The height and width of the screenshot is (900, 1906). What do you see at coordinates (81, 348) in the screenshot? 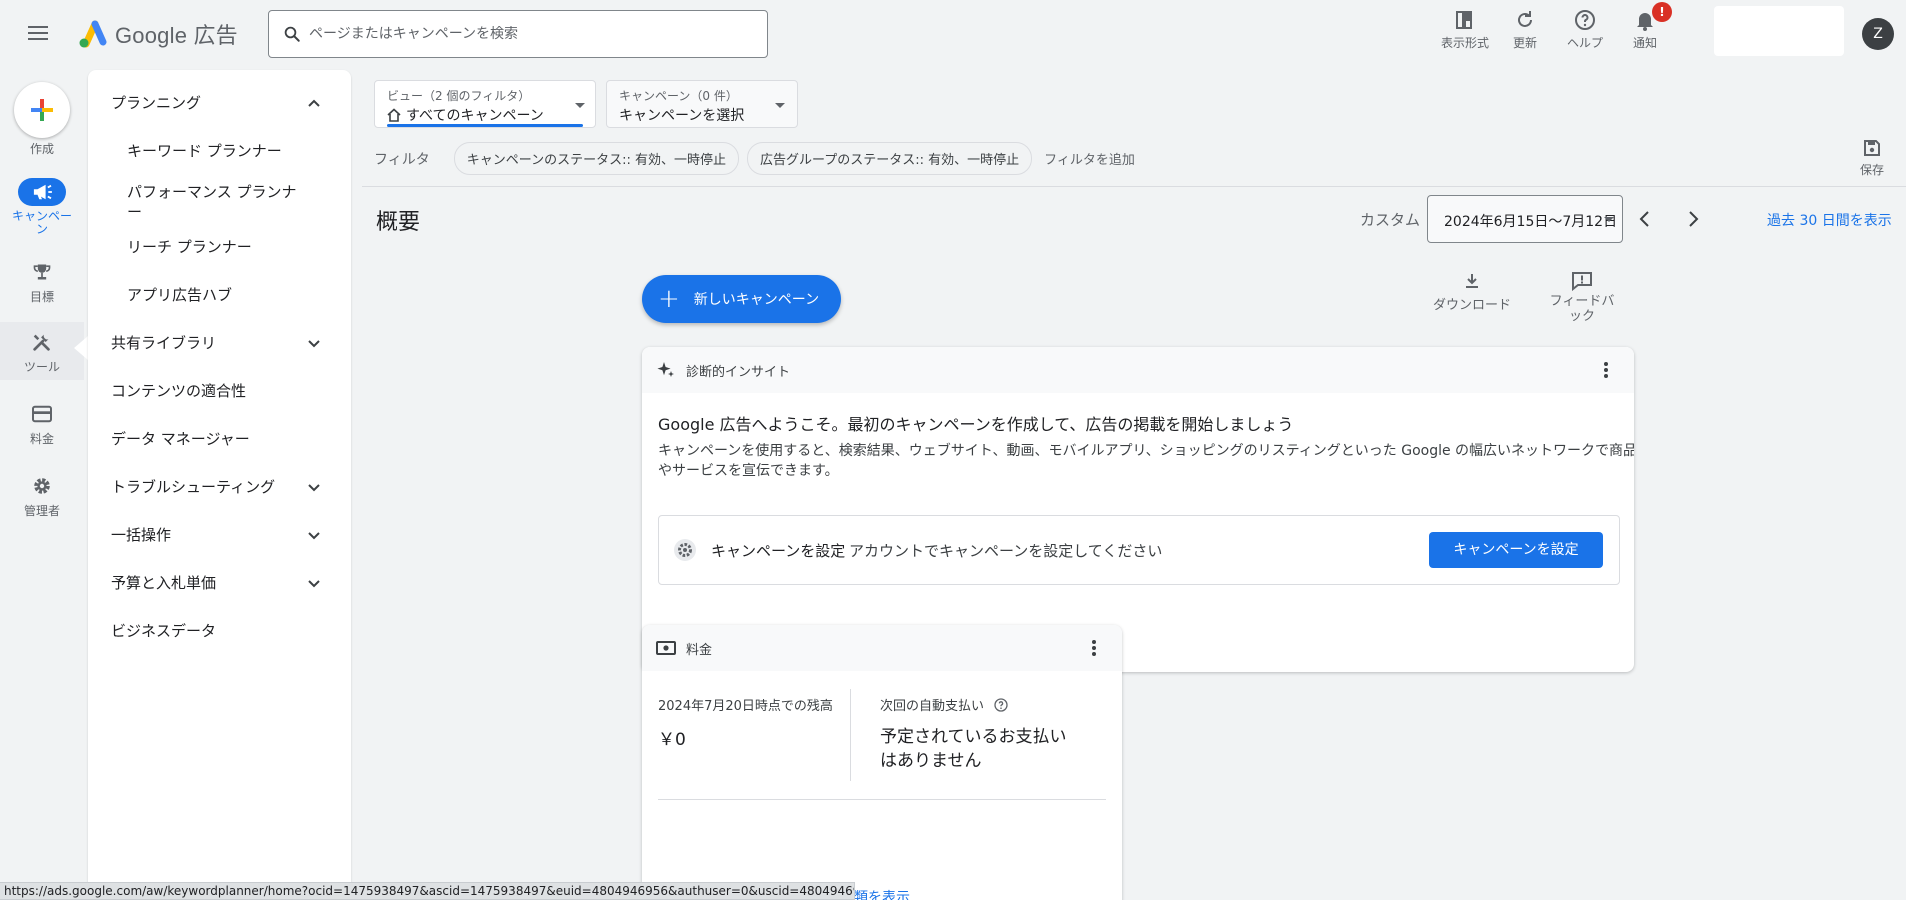
I see `tools-panel-pointer` at bounding box center [81, 348].